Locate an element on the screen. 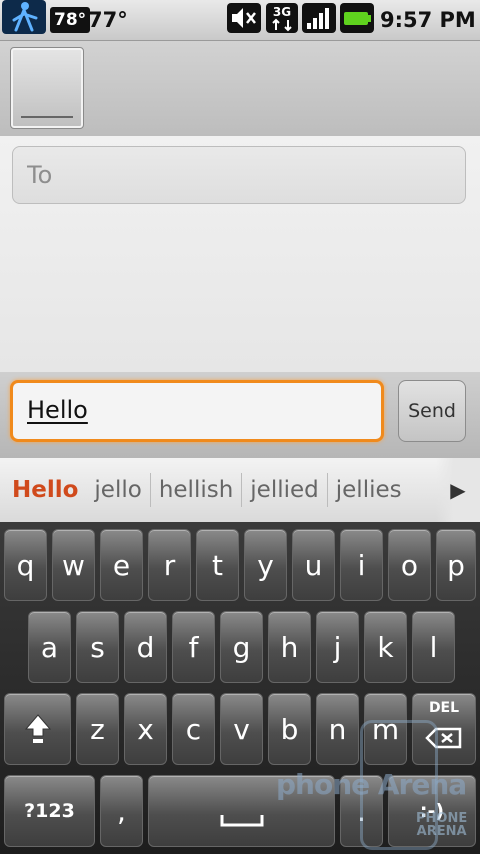  key-n: n is located at coordinates (337, 729).